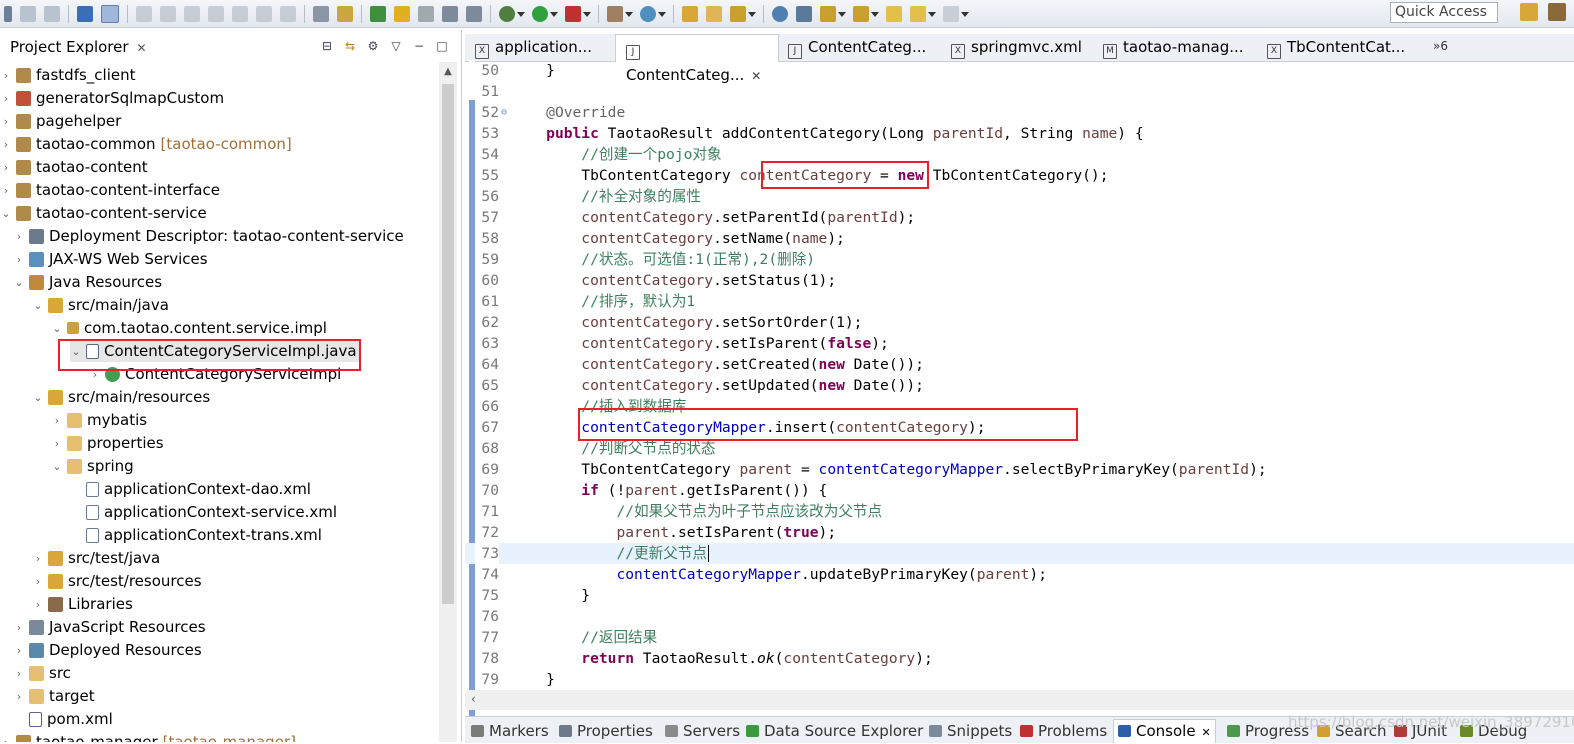 Image resolution: width=1574 pixels, height=744 pixels. What do you see at coordinates (780, 14) in the screenshot?
I see `globe-icon` at bounding box center [780, 14].